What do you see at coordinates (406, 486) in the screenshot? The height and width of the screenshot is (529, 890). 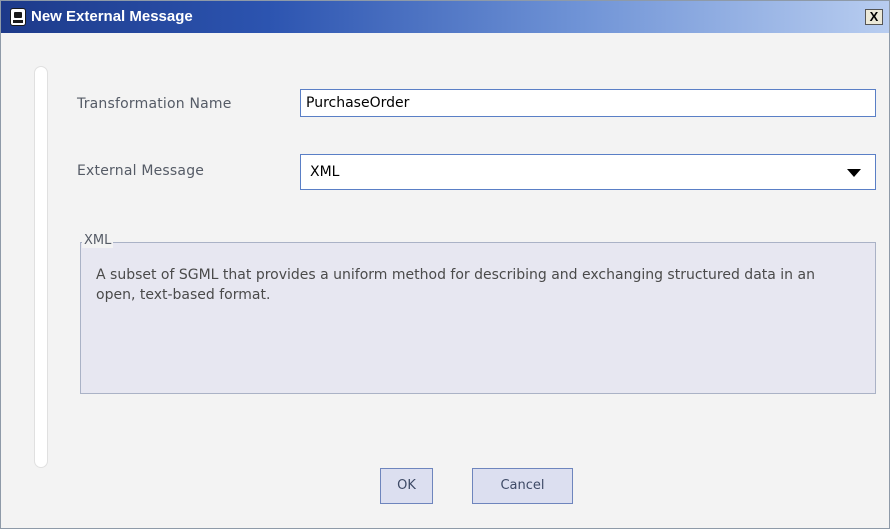 I see `ok-button: OK` at bounding box center [406, 486].